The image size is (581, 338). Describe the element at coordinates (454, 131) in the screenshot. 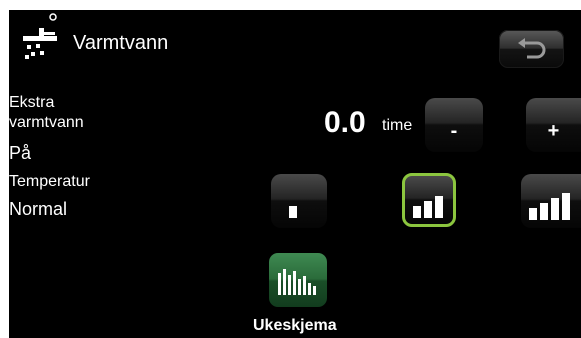

I see `minus-icon: -` at that location.